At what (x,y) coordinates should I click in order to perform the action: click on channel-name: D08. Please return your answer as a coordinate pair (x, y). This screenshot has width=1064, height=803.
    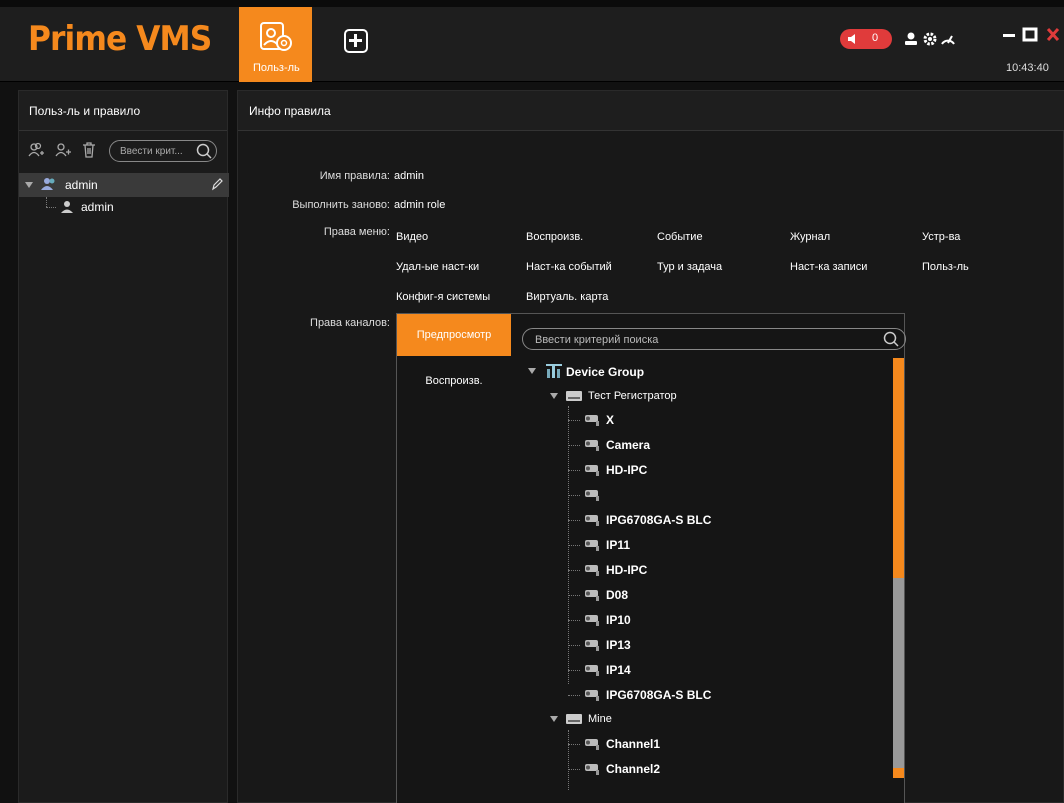
    Looking at the image, I should click on (617, 595).